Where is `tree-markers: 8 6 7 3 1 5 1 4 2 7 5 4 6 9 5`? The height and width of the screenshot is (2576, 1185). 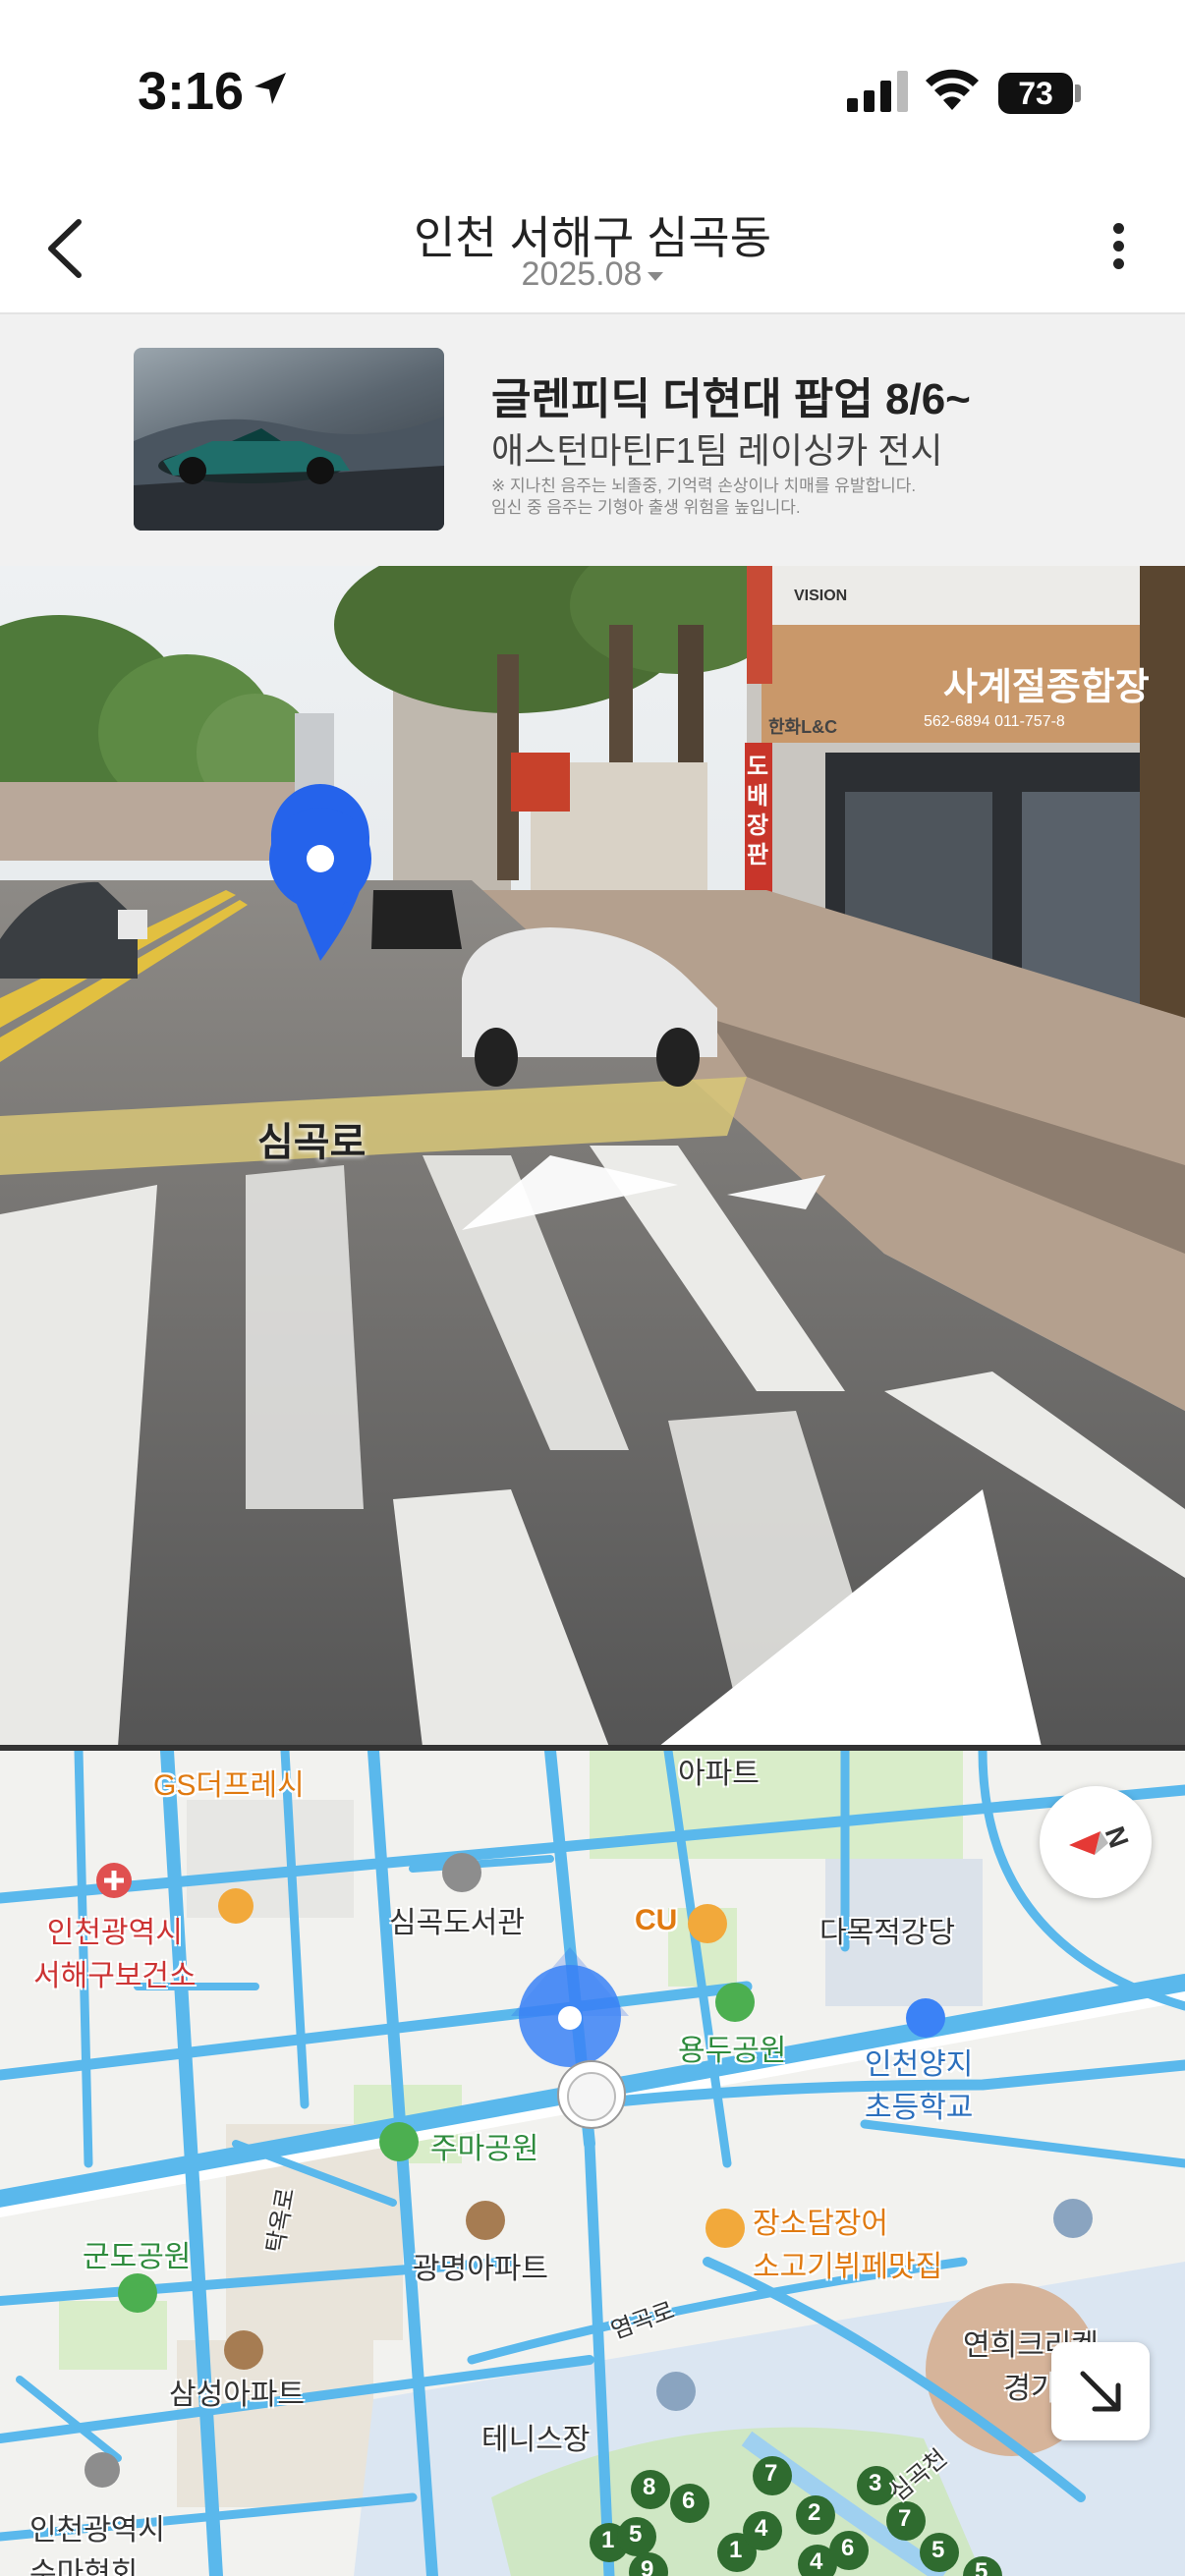
tree-markers: 8 6 7 3 1 5 1 4 2 7 5 4 6 9 5 is located at coordinates (794, 2518).